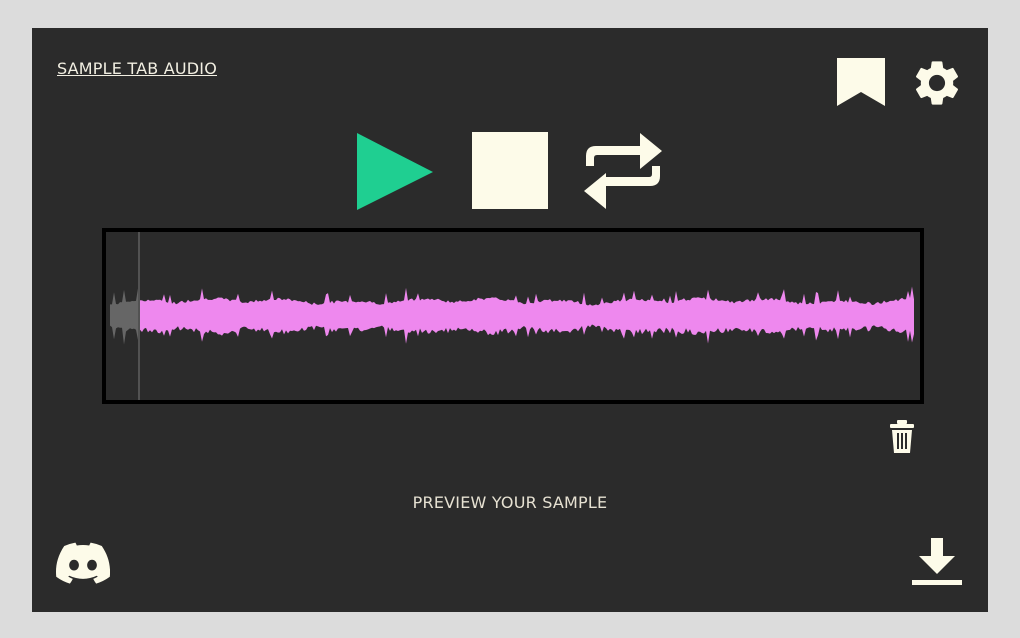 This screenshot has width=1020, height=638. I want to click on discord-icon, so click(83, 565).